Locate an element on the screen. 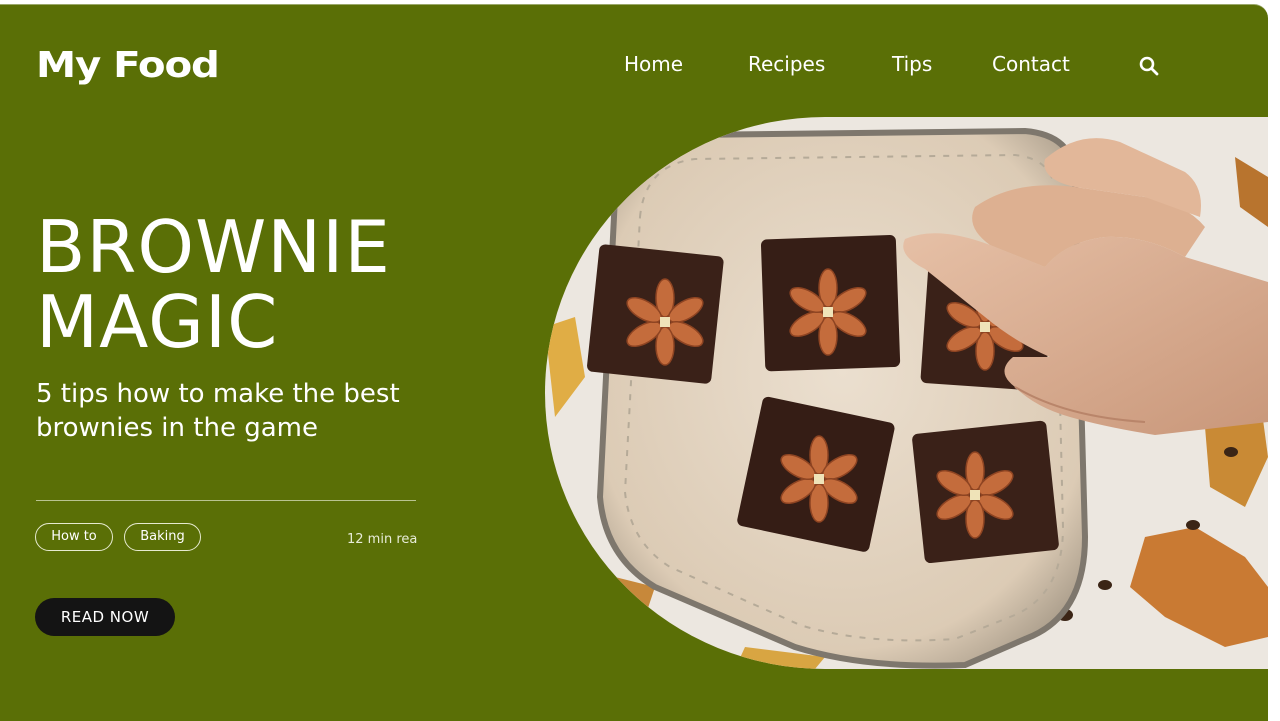 This screenshot has width=1280, height=721. read-now-button: READ NOW is located at coordinates (105, 617).